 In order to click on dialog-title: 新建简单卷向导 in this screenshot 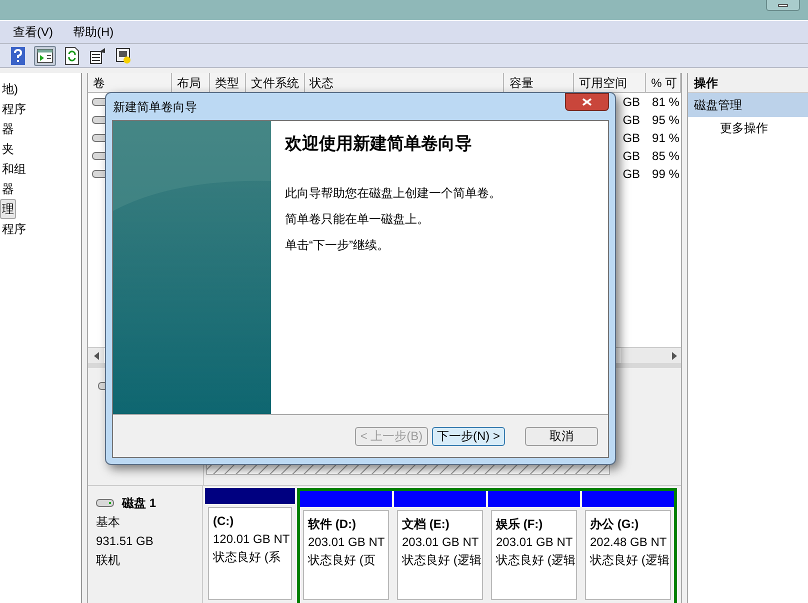, I will do `click(155, 107)`.